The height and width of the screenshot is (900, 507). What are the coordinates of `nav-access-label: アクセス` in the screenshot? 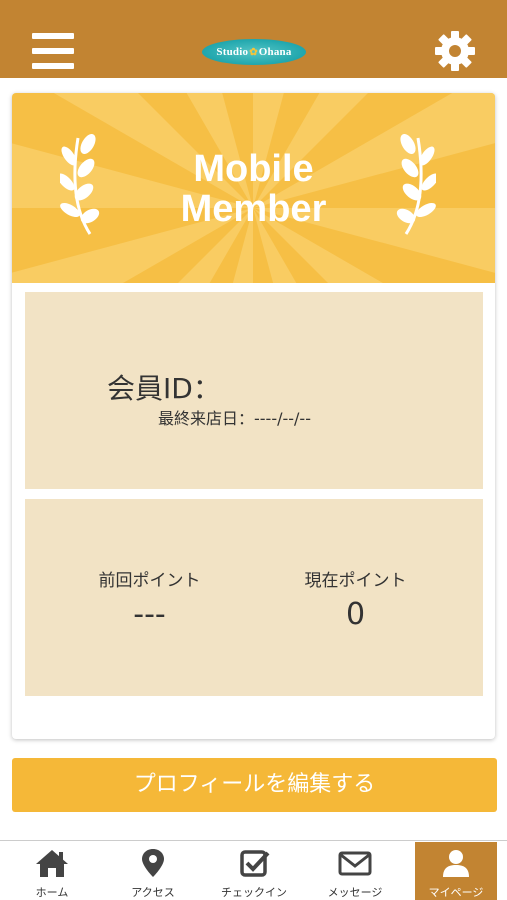 It's located at (153, 892).